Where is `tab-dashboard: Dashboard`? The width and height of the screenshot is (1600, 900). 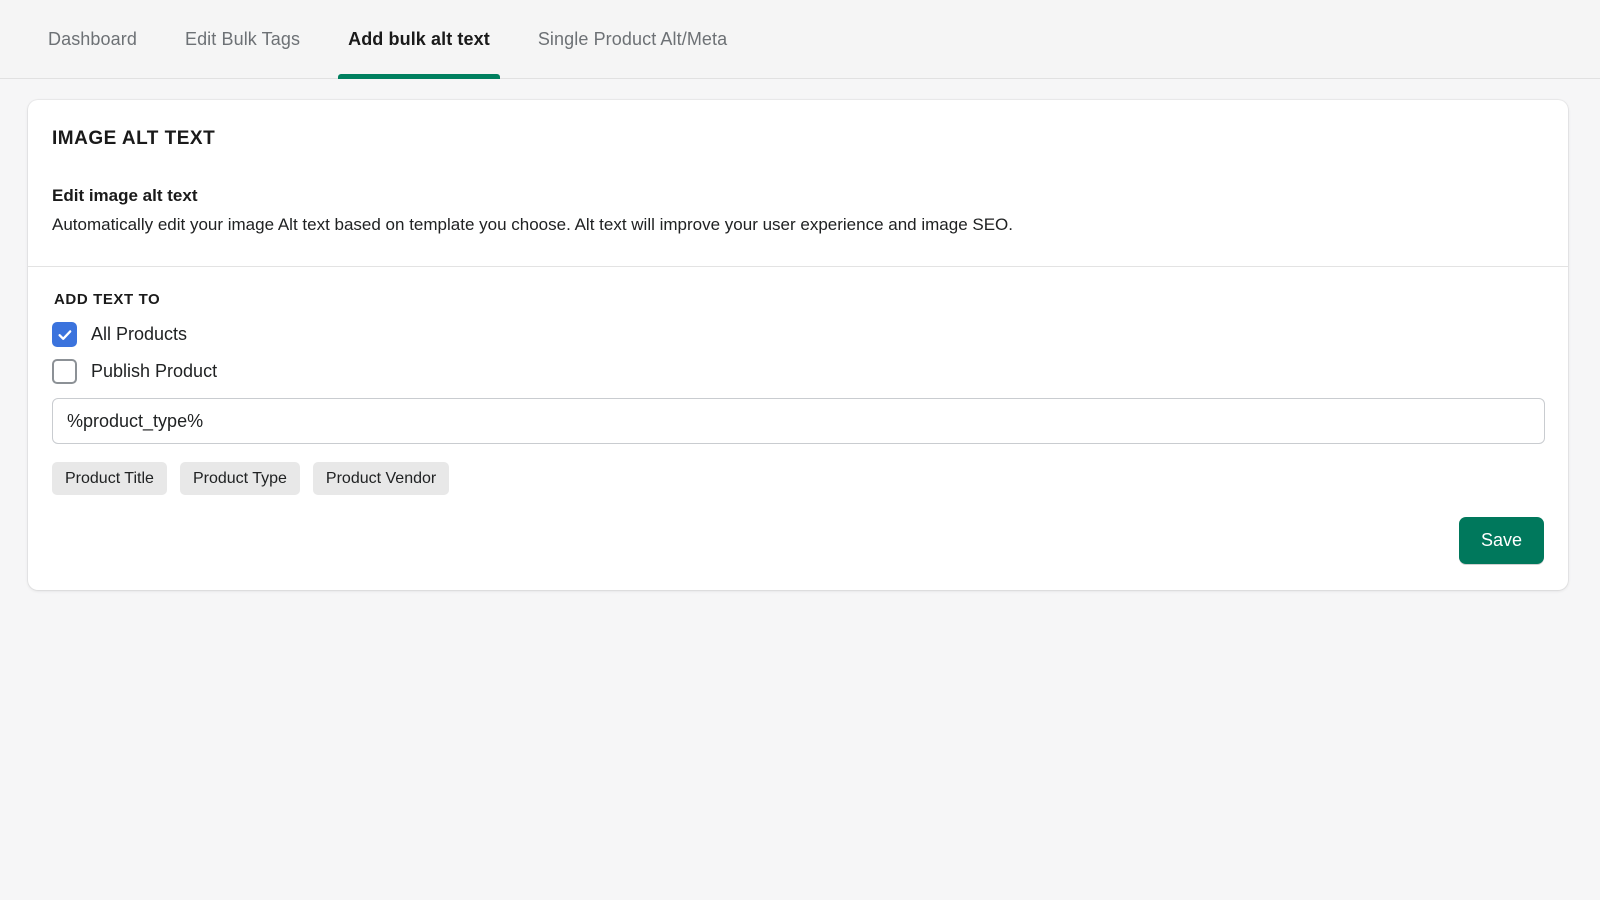
tab-dashboard: Dashboard is located at coordinates (92, 39).